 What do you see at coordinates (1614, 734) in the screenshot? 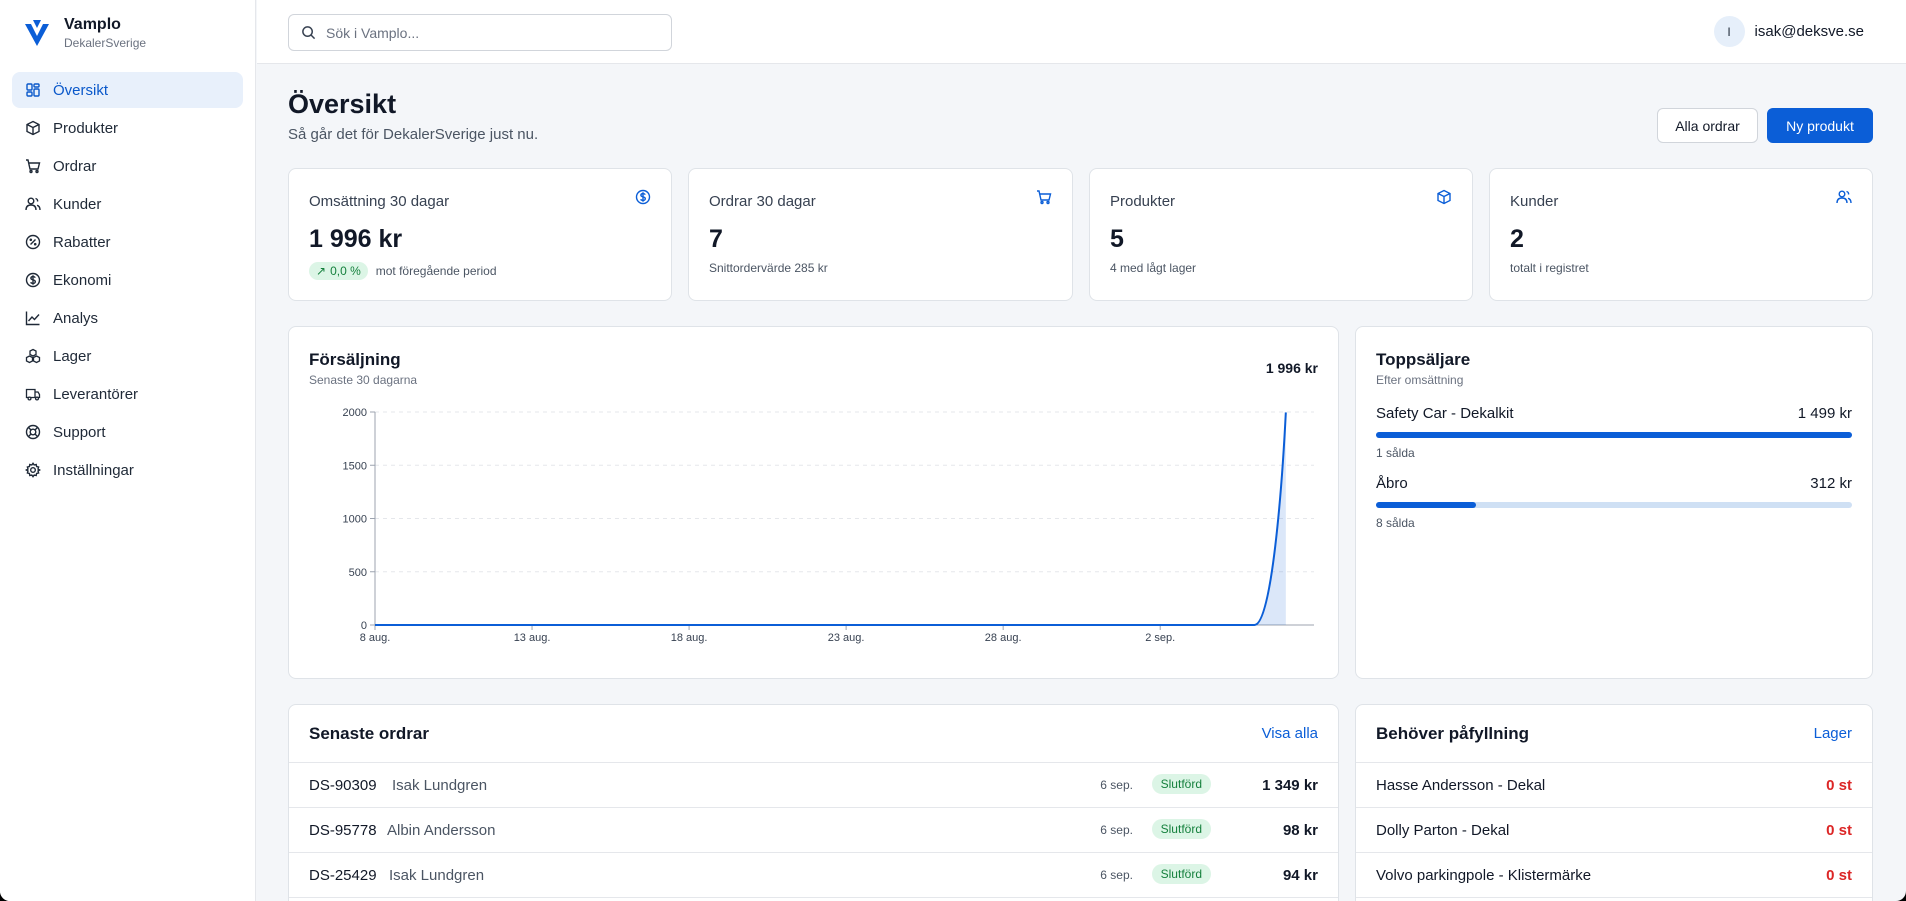
I see `restock-header: Behöver påfyllning Lager` at bounding box center [1614, 734].